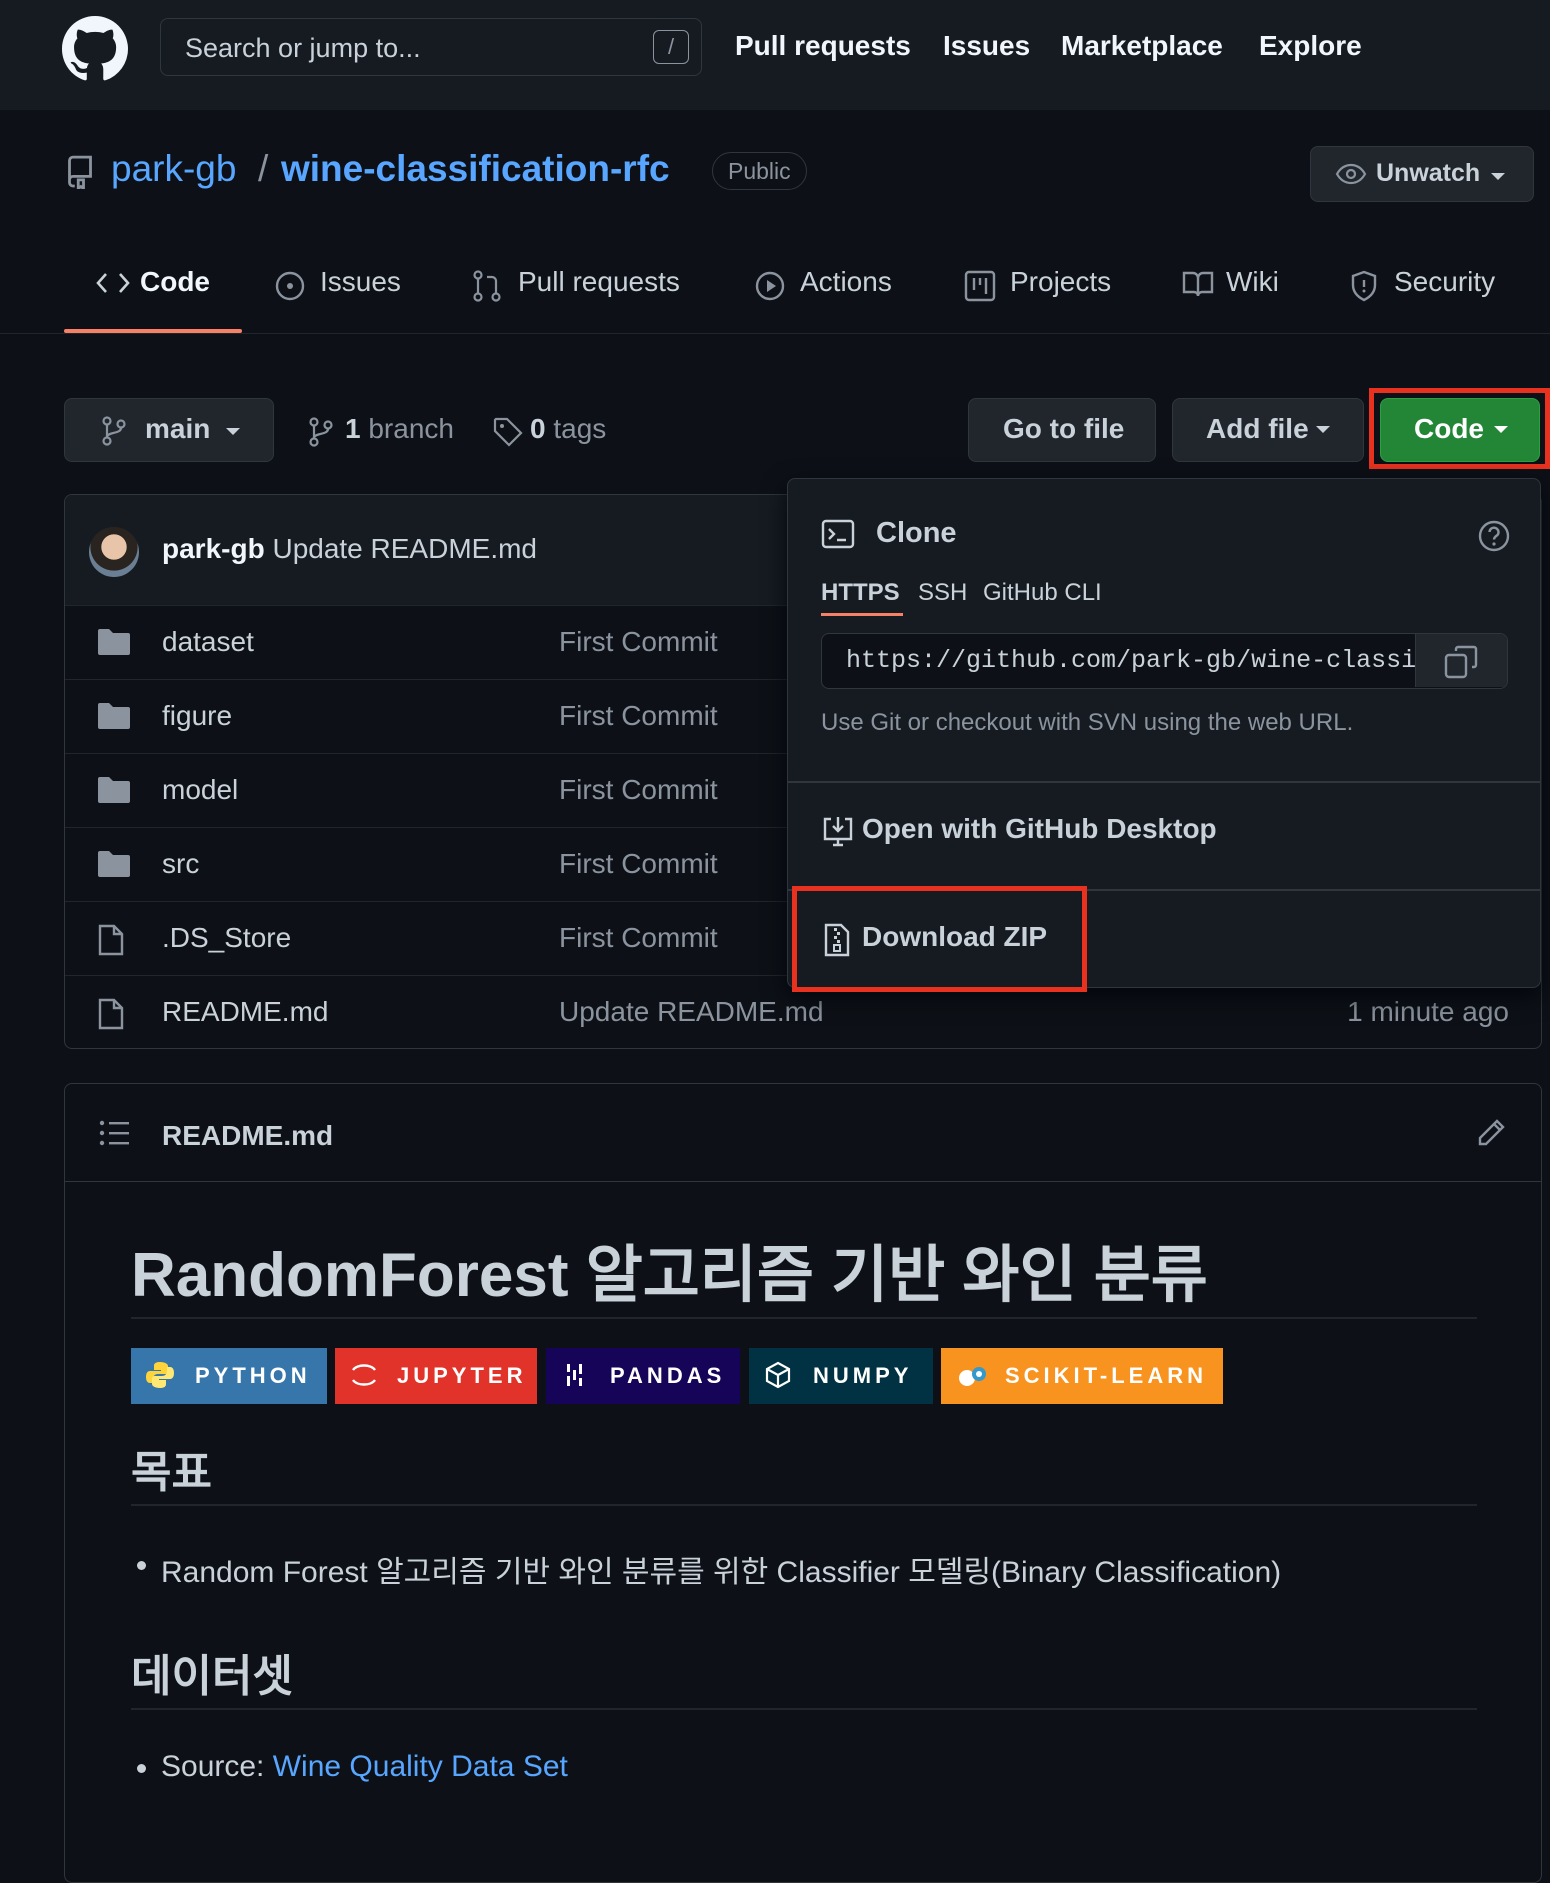 This screenshot has height=1883, width=1550. Describe the element at coordinates (114, 552) in the screenshot. I see `avatar` at that location.